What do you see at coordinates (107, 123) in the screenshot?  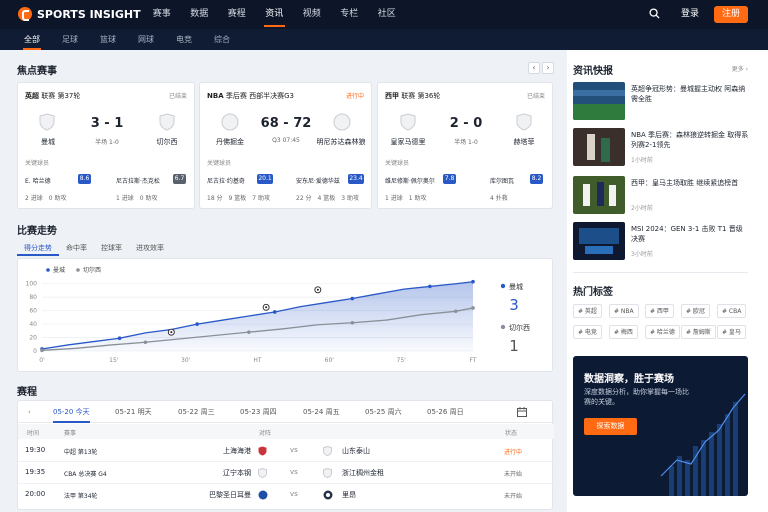 I see `match-score: 3 - 1` at bounding box center [107, 123].